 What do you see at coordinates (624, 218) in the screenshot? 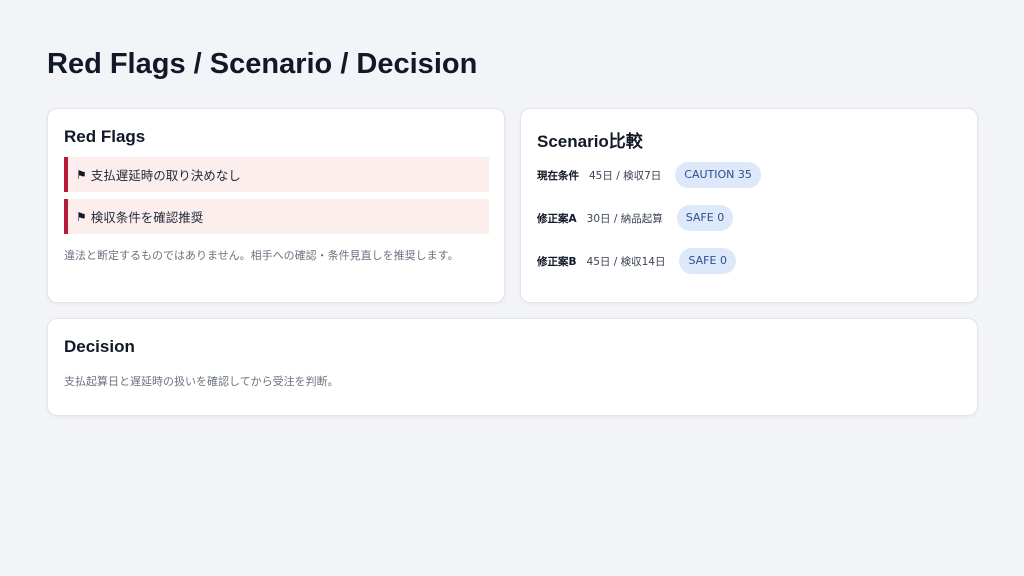
I see `scenario-detail: 30日 / 納品起算` at bounding box center [624, 218].